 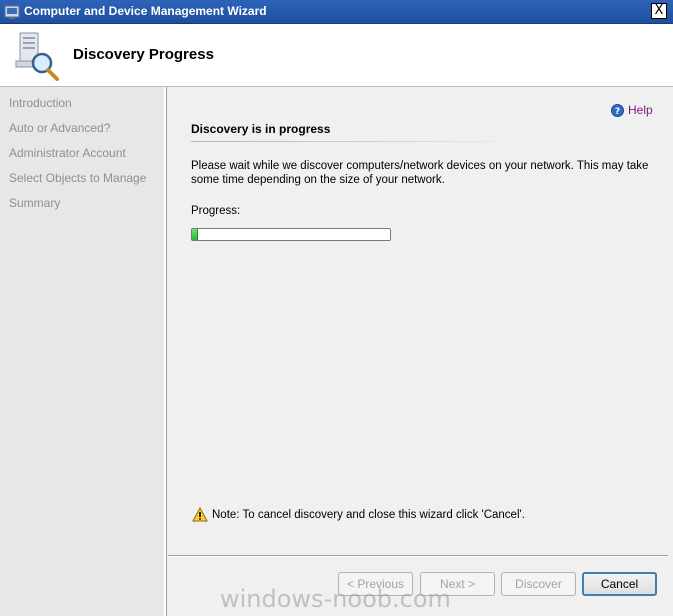 What do you see at coordinates (12, 12) in the screenshot?
I see `wizard-app-icon` at bounding box center [12, 12].